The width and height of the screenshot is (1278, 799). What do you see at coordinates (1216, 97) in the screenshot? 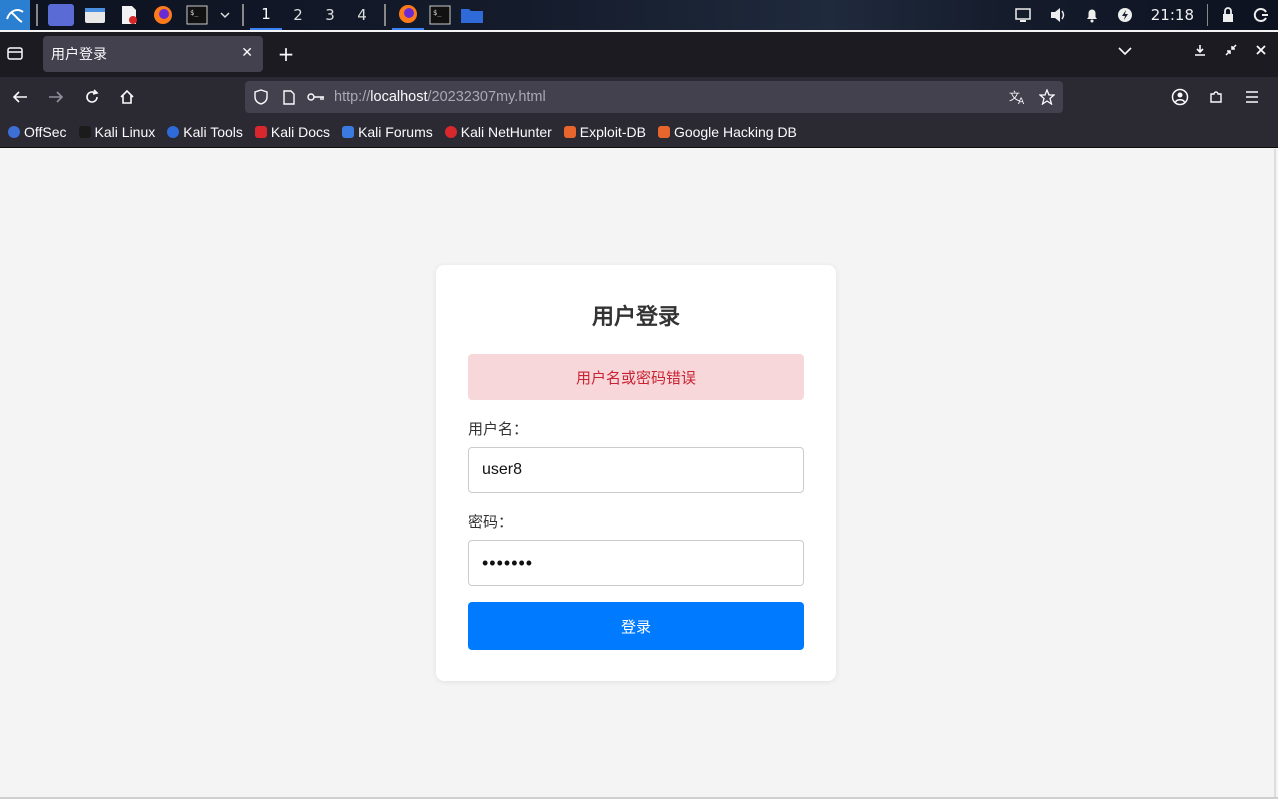
I see `extensions-icon` at bounding box center [1216, 97].